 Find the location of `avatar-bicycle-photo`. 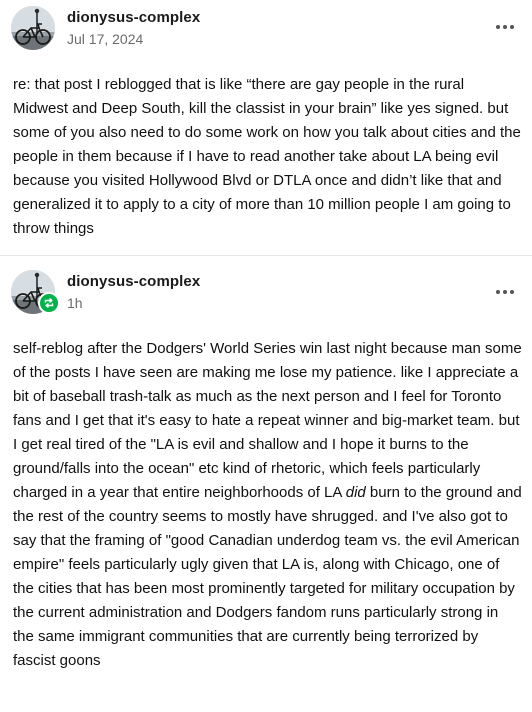

avatar-bicycle-photo is located at coordinates (33, 28).